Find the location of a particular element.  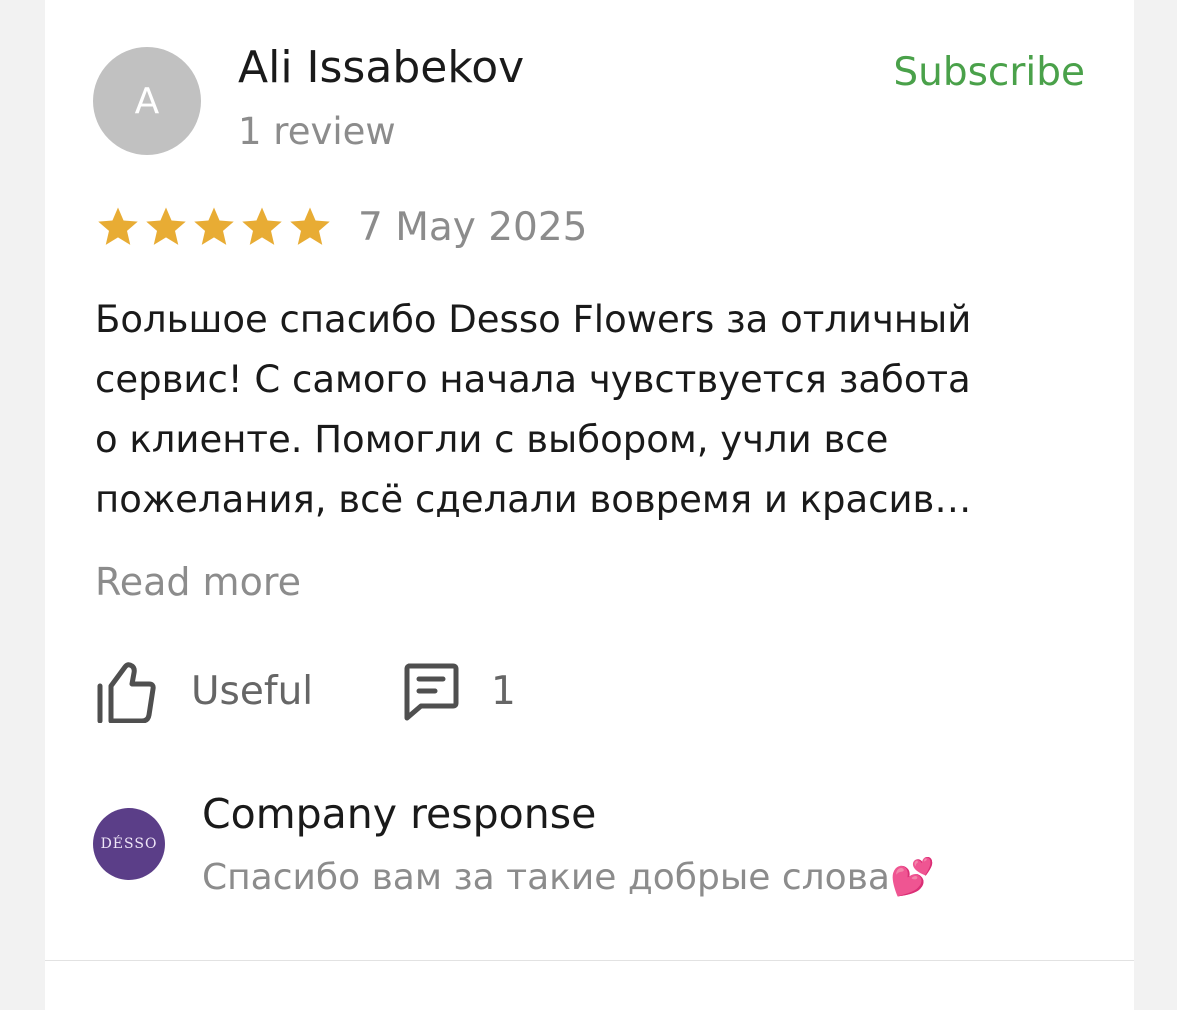

useful-label: Useful is located at coordinates (252, 691).